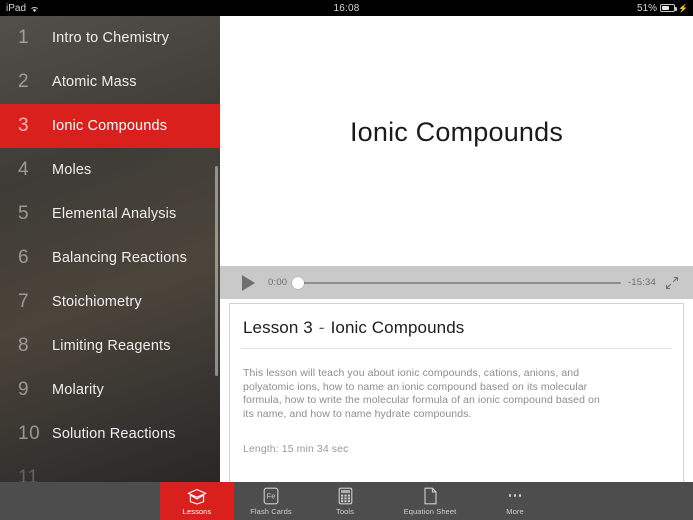 This screenshot has width=693, height=520. I want to click on video-slide-title: Ionic Compounds, so click(456, 131).